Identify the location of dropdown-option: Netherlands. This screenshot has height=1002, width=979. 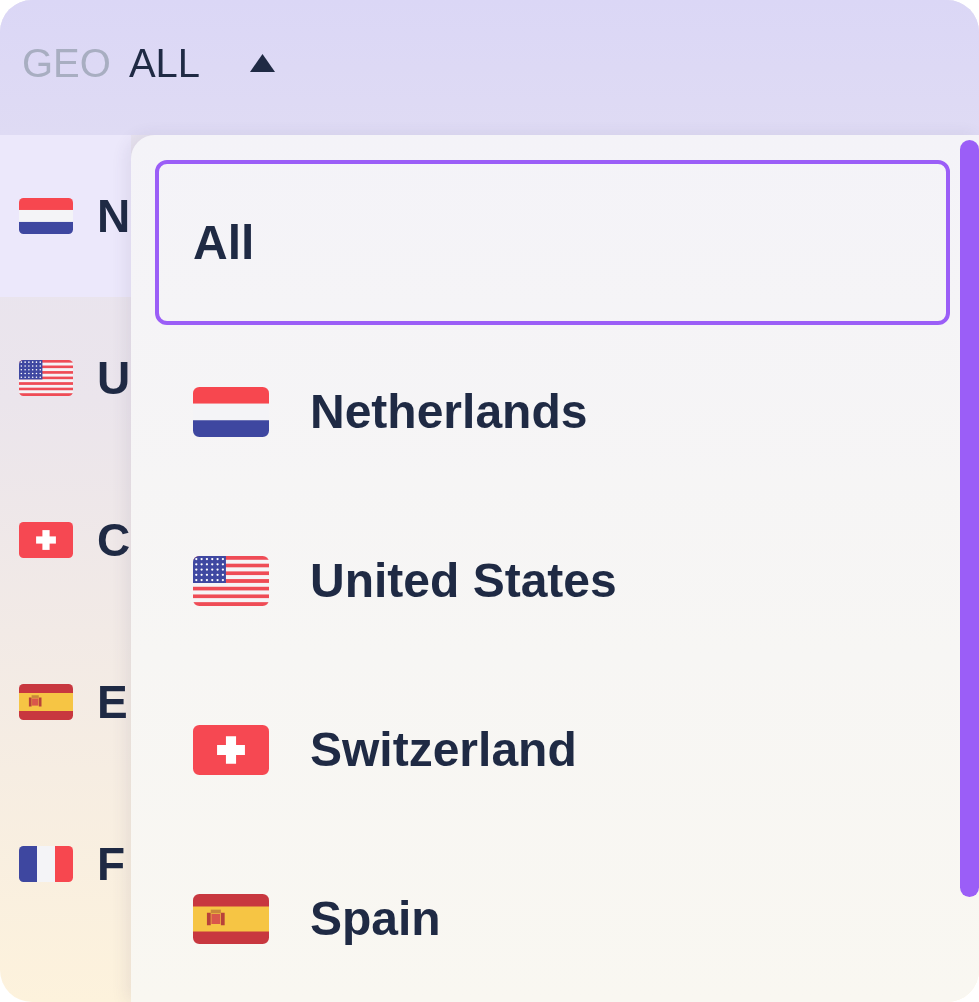
(552, 411).